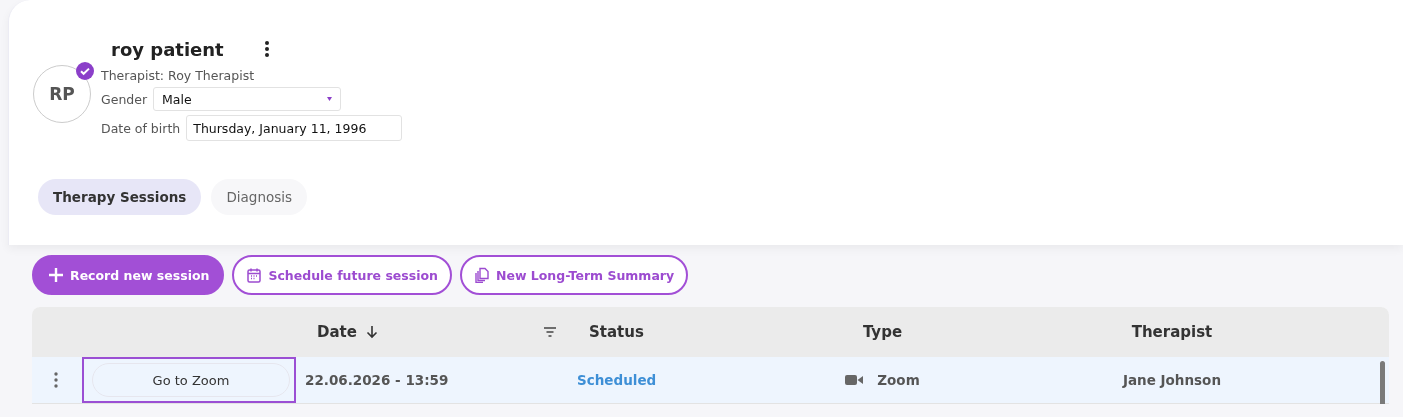 This screenshot has width=1403, height=417. What do you see at coordinates (550, 332) in the screenshot?
I see `filter-icon` at bounding box center [550, 332].